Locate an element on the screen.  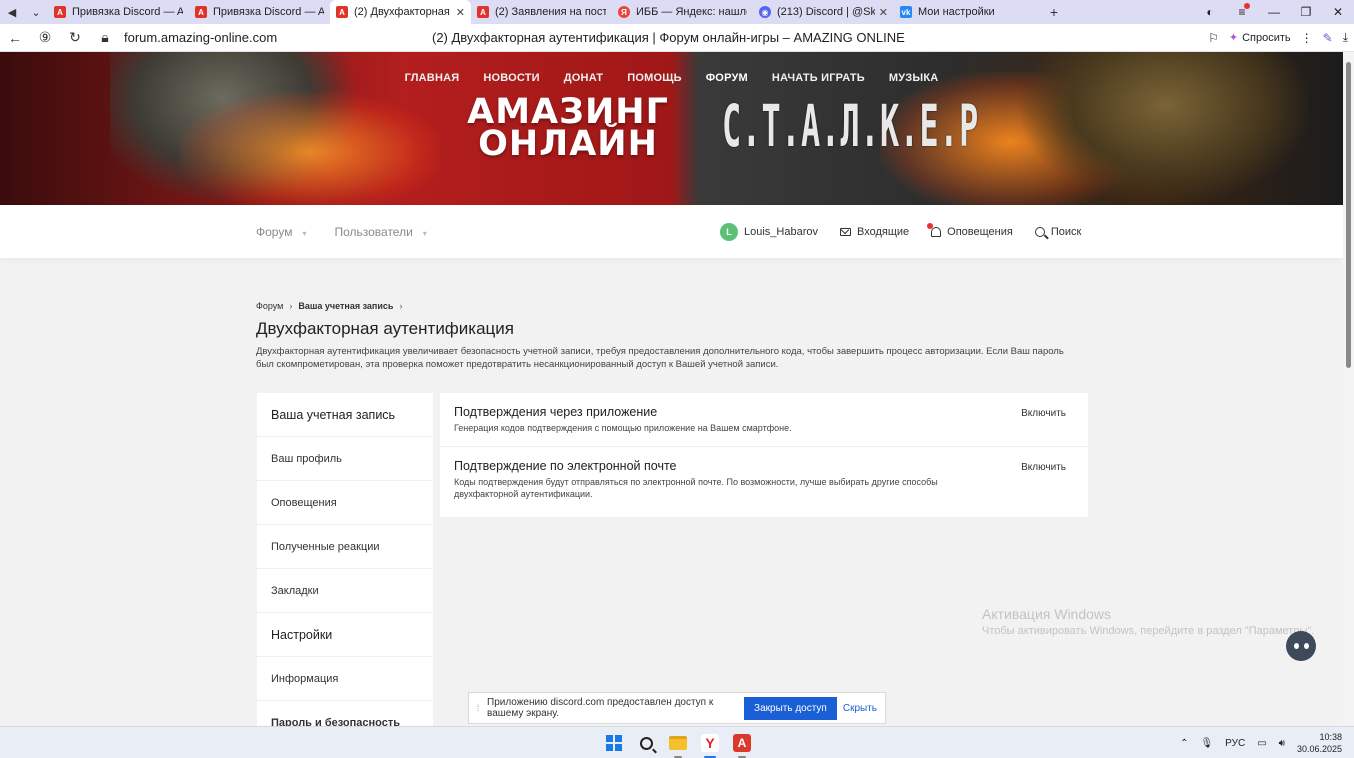
search-link: Поиск is located at coordinates (1057, 232).